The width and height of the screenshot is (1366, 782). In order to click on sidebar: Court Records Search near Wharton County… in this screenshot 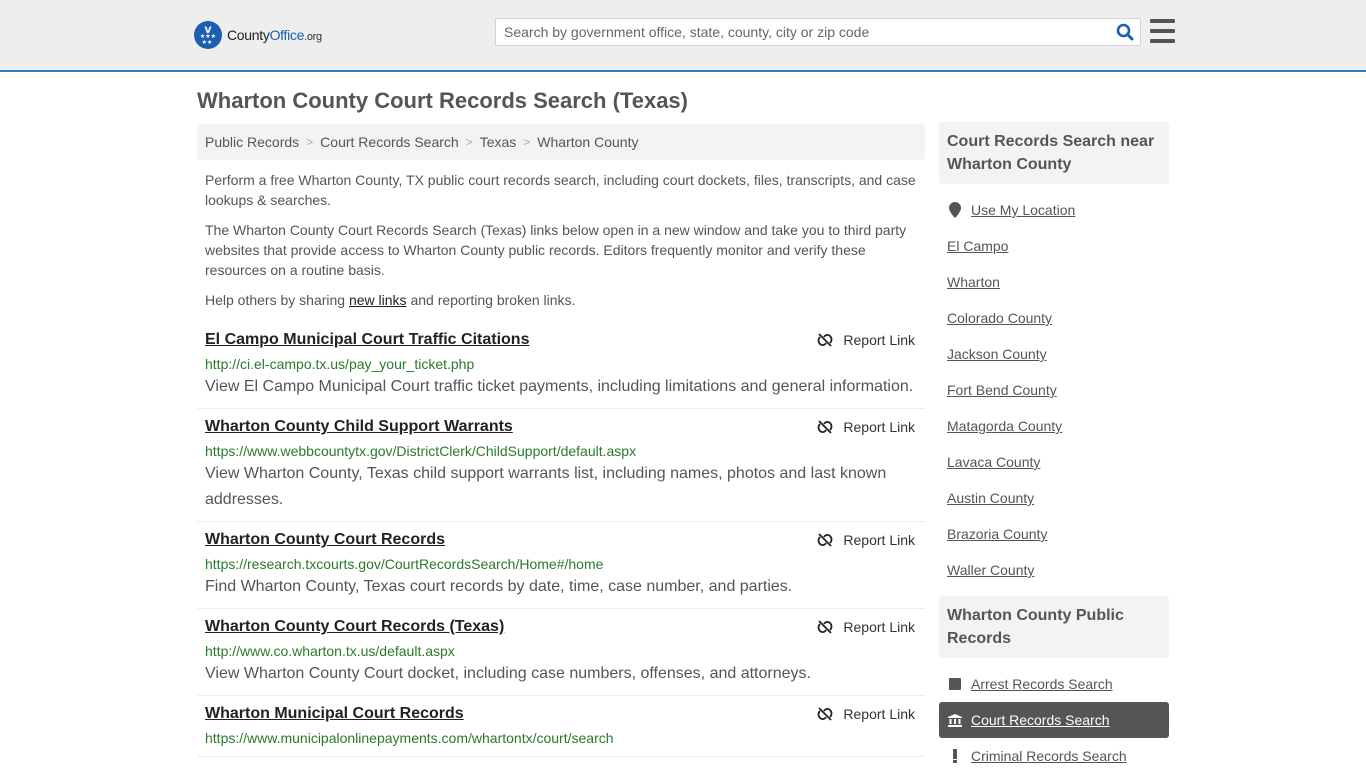, I will do `click(1054, 452)`.